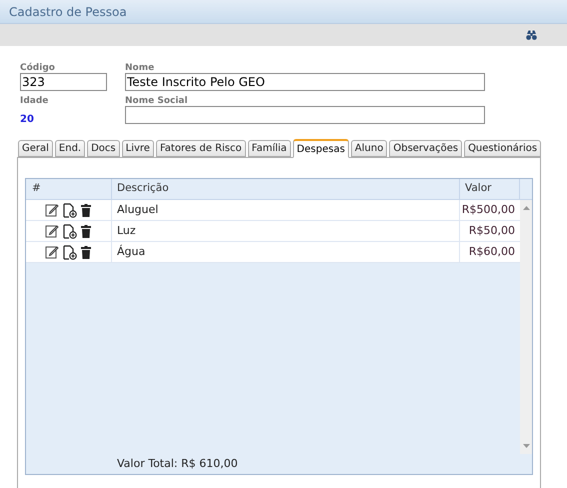 This screenshot has height=488, width=567. Describe the element at coordinates (35, 100) in the screenshot. I see `field-label: Idade` at that location.